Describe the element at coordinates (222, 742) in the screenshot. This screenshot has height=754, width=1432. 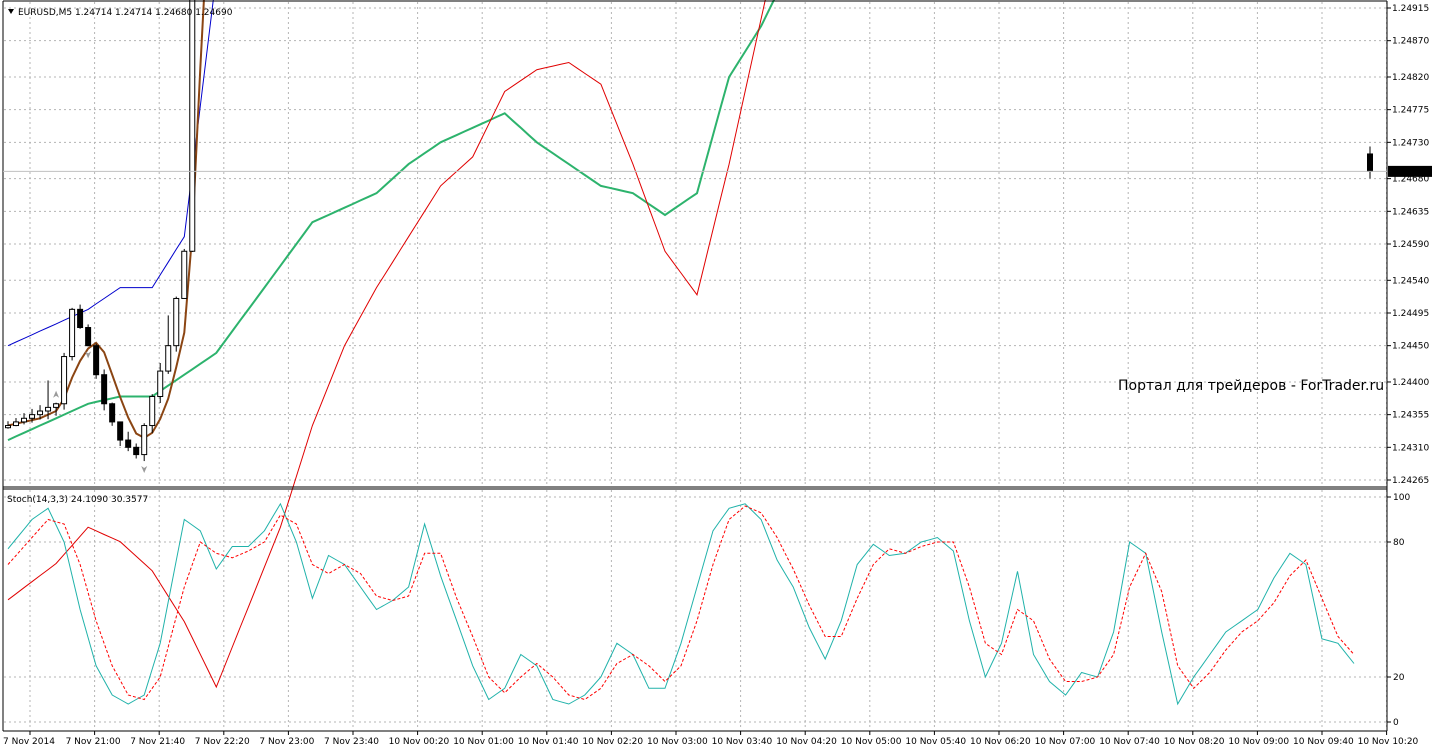
I see `time-tick-label: 7 Nov 22:20` at that location.